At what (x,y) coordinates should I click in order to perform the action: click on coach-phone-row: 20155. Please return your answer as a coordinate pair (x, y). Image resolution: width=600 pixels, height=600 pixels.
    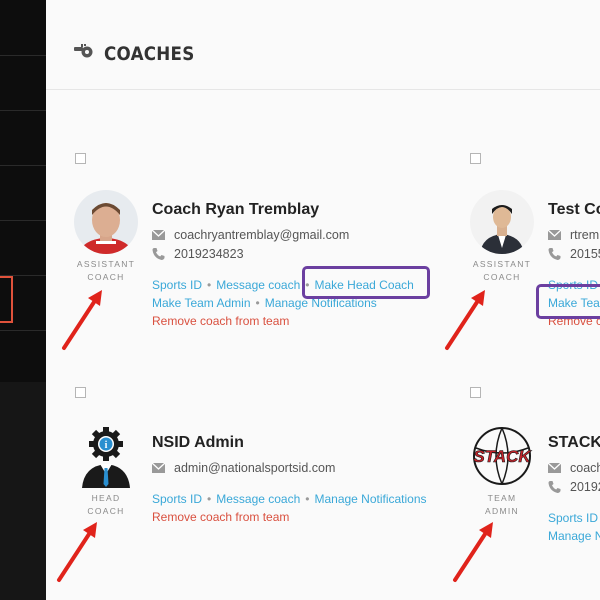
    Looking at the image, I should click on (574, 254).